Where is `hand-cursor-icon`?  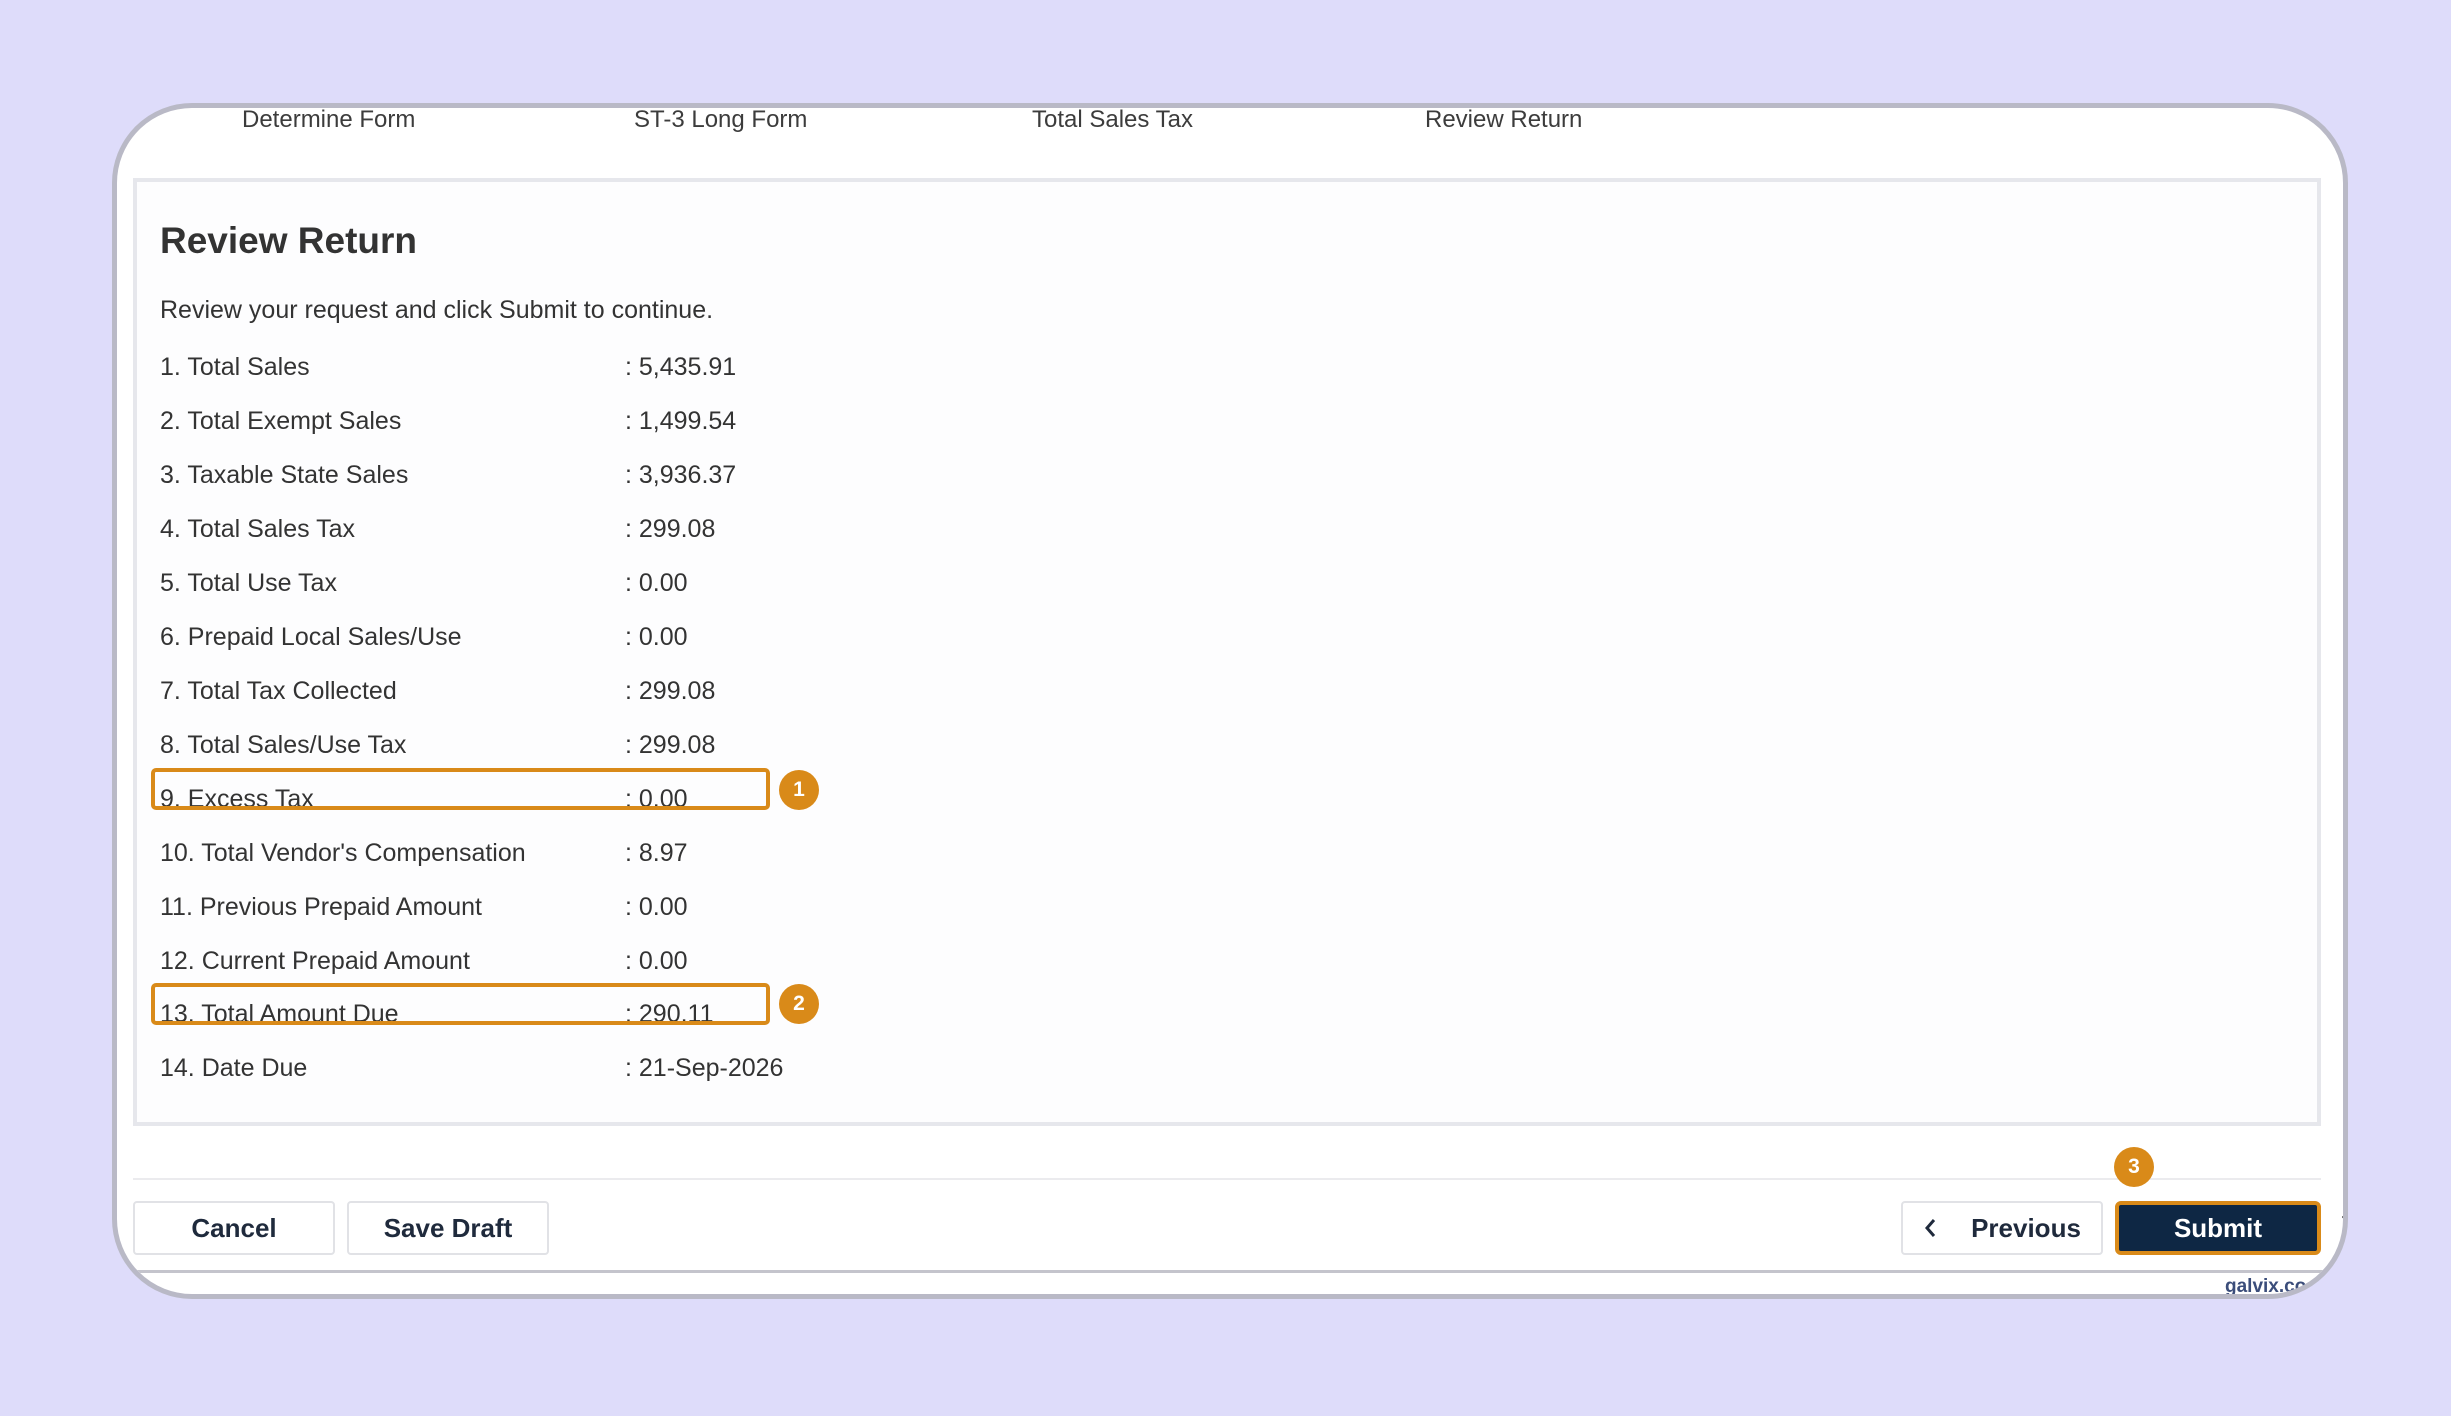 hand-cursor-icon is located at coordinates (2342, 1218).